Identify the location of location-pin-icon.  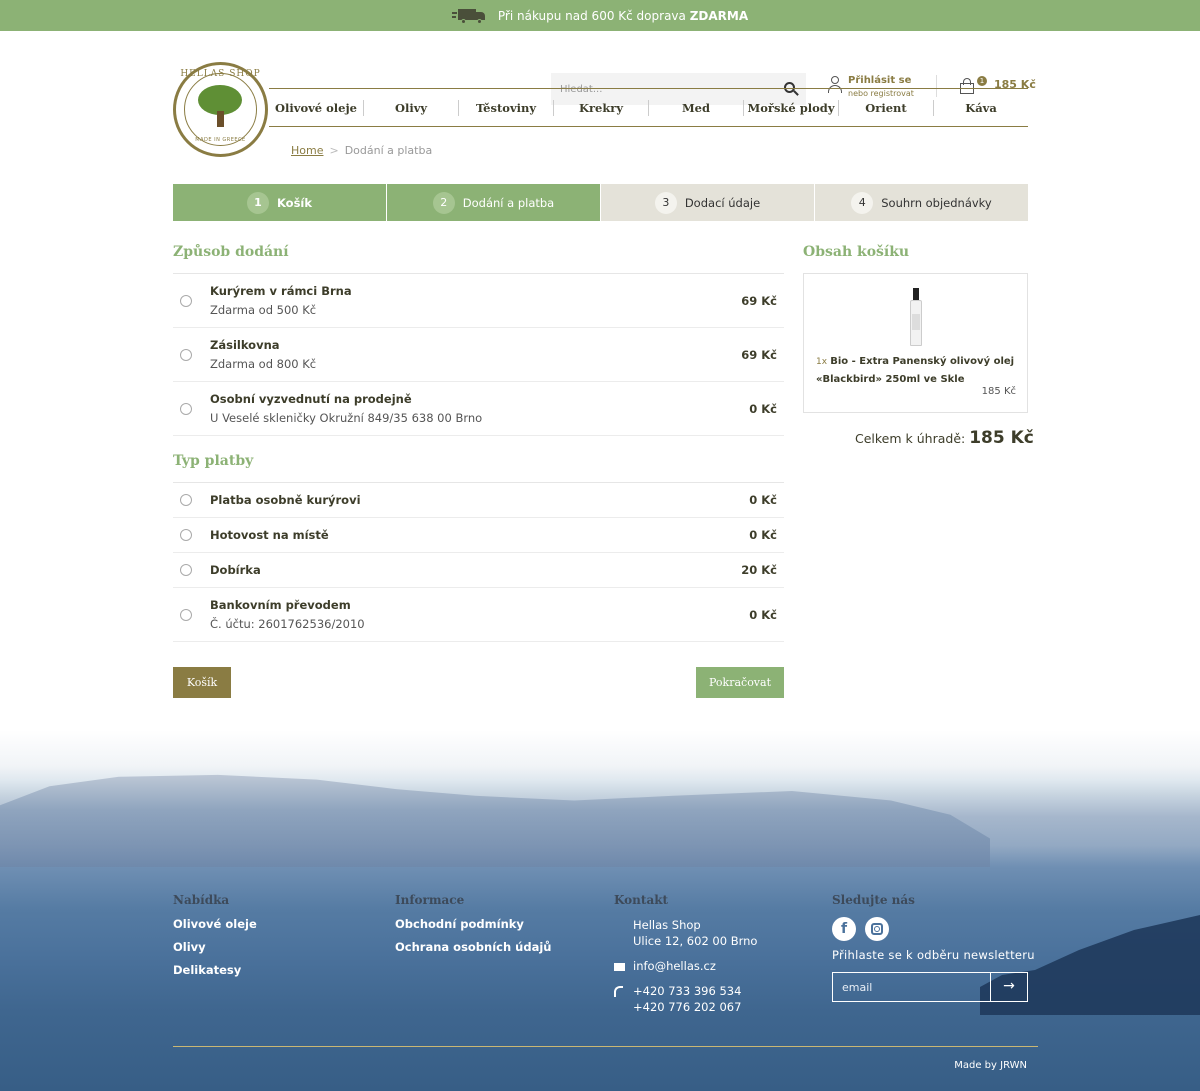
(619, 926).